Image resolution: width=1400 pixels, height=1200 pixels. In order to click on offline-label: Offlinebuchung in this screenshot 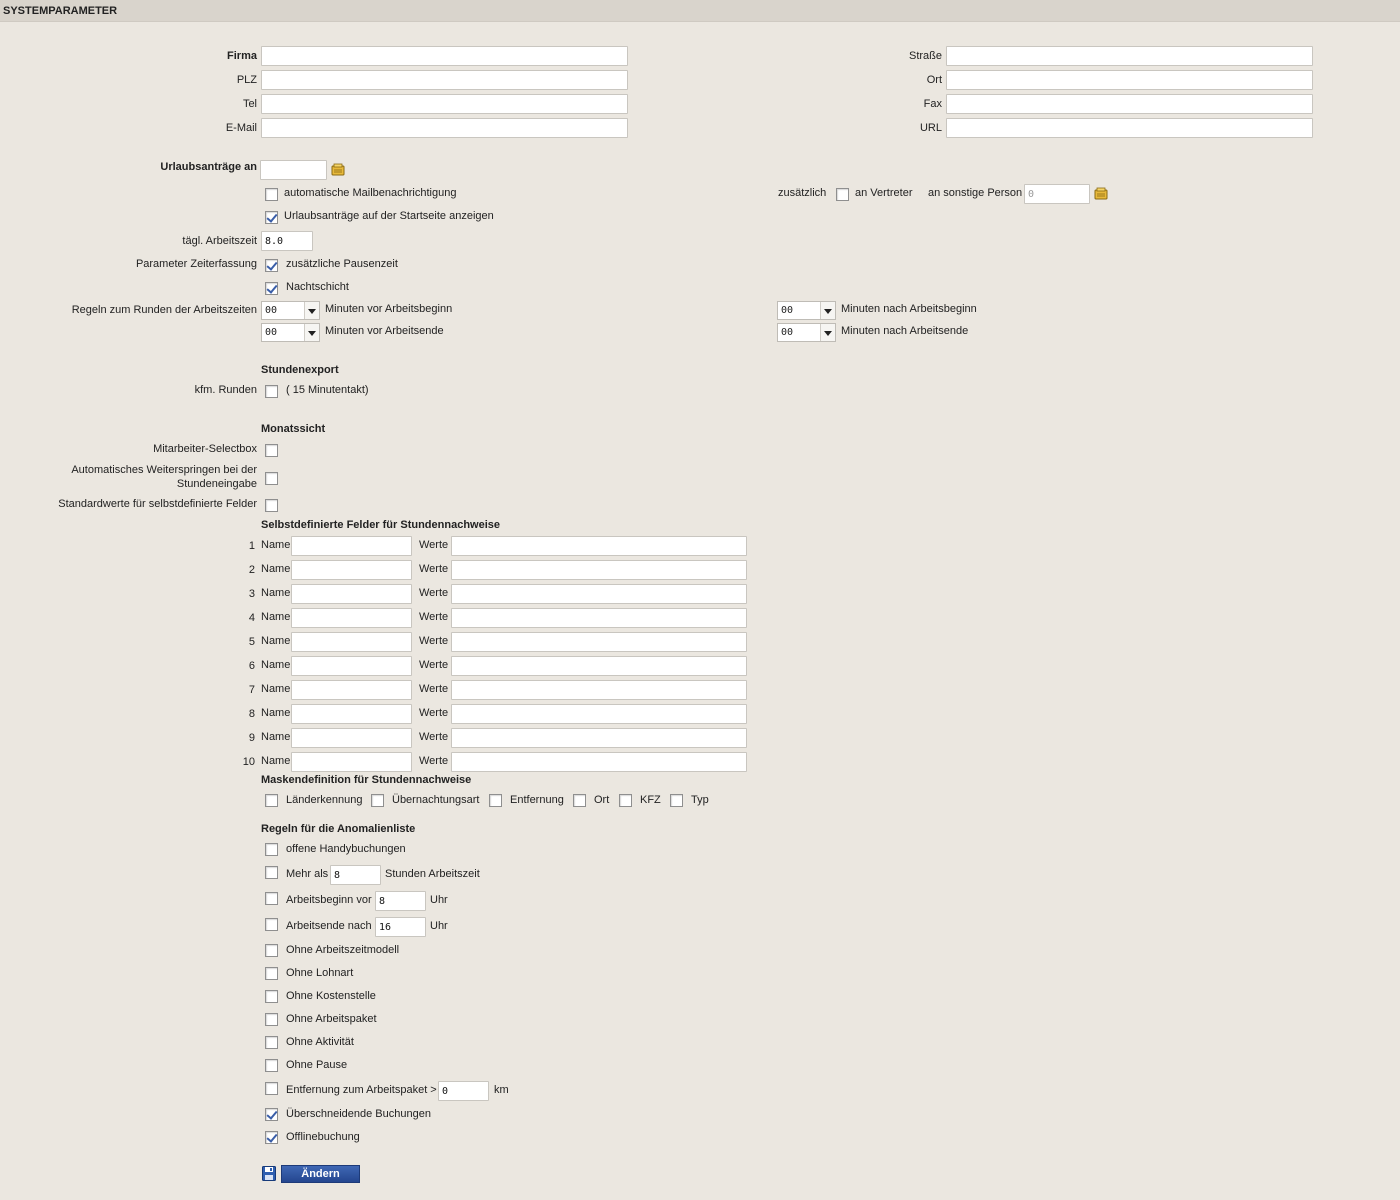, I will do `click(323, 1137)`.